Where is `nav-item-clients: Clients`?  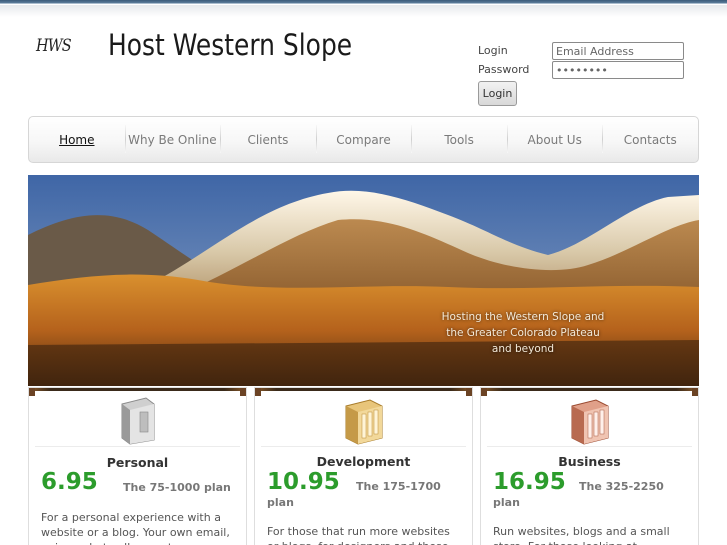
nav-item-clients: Clients is located at coordinates (268, 139).